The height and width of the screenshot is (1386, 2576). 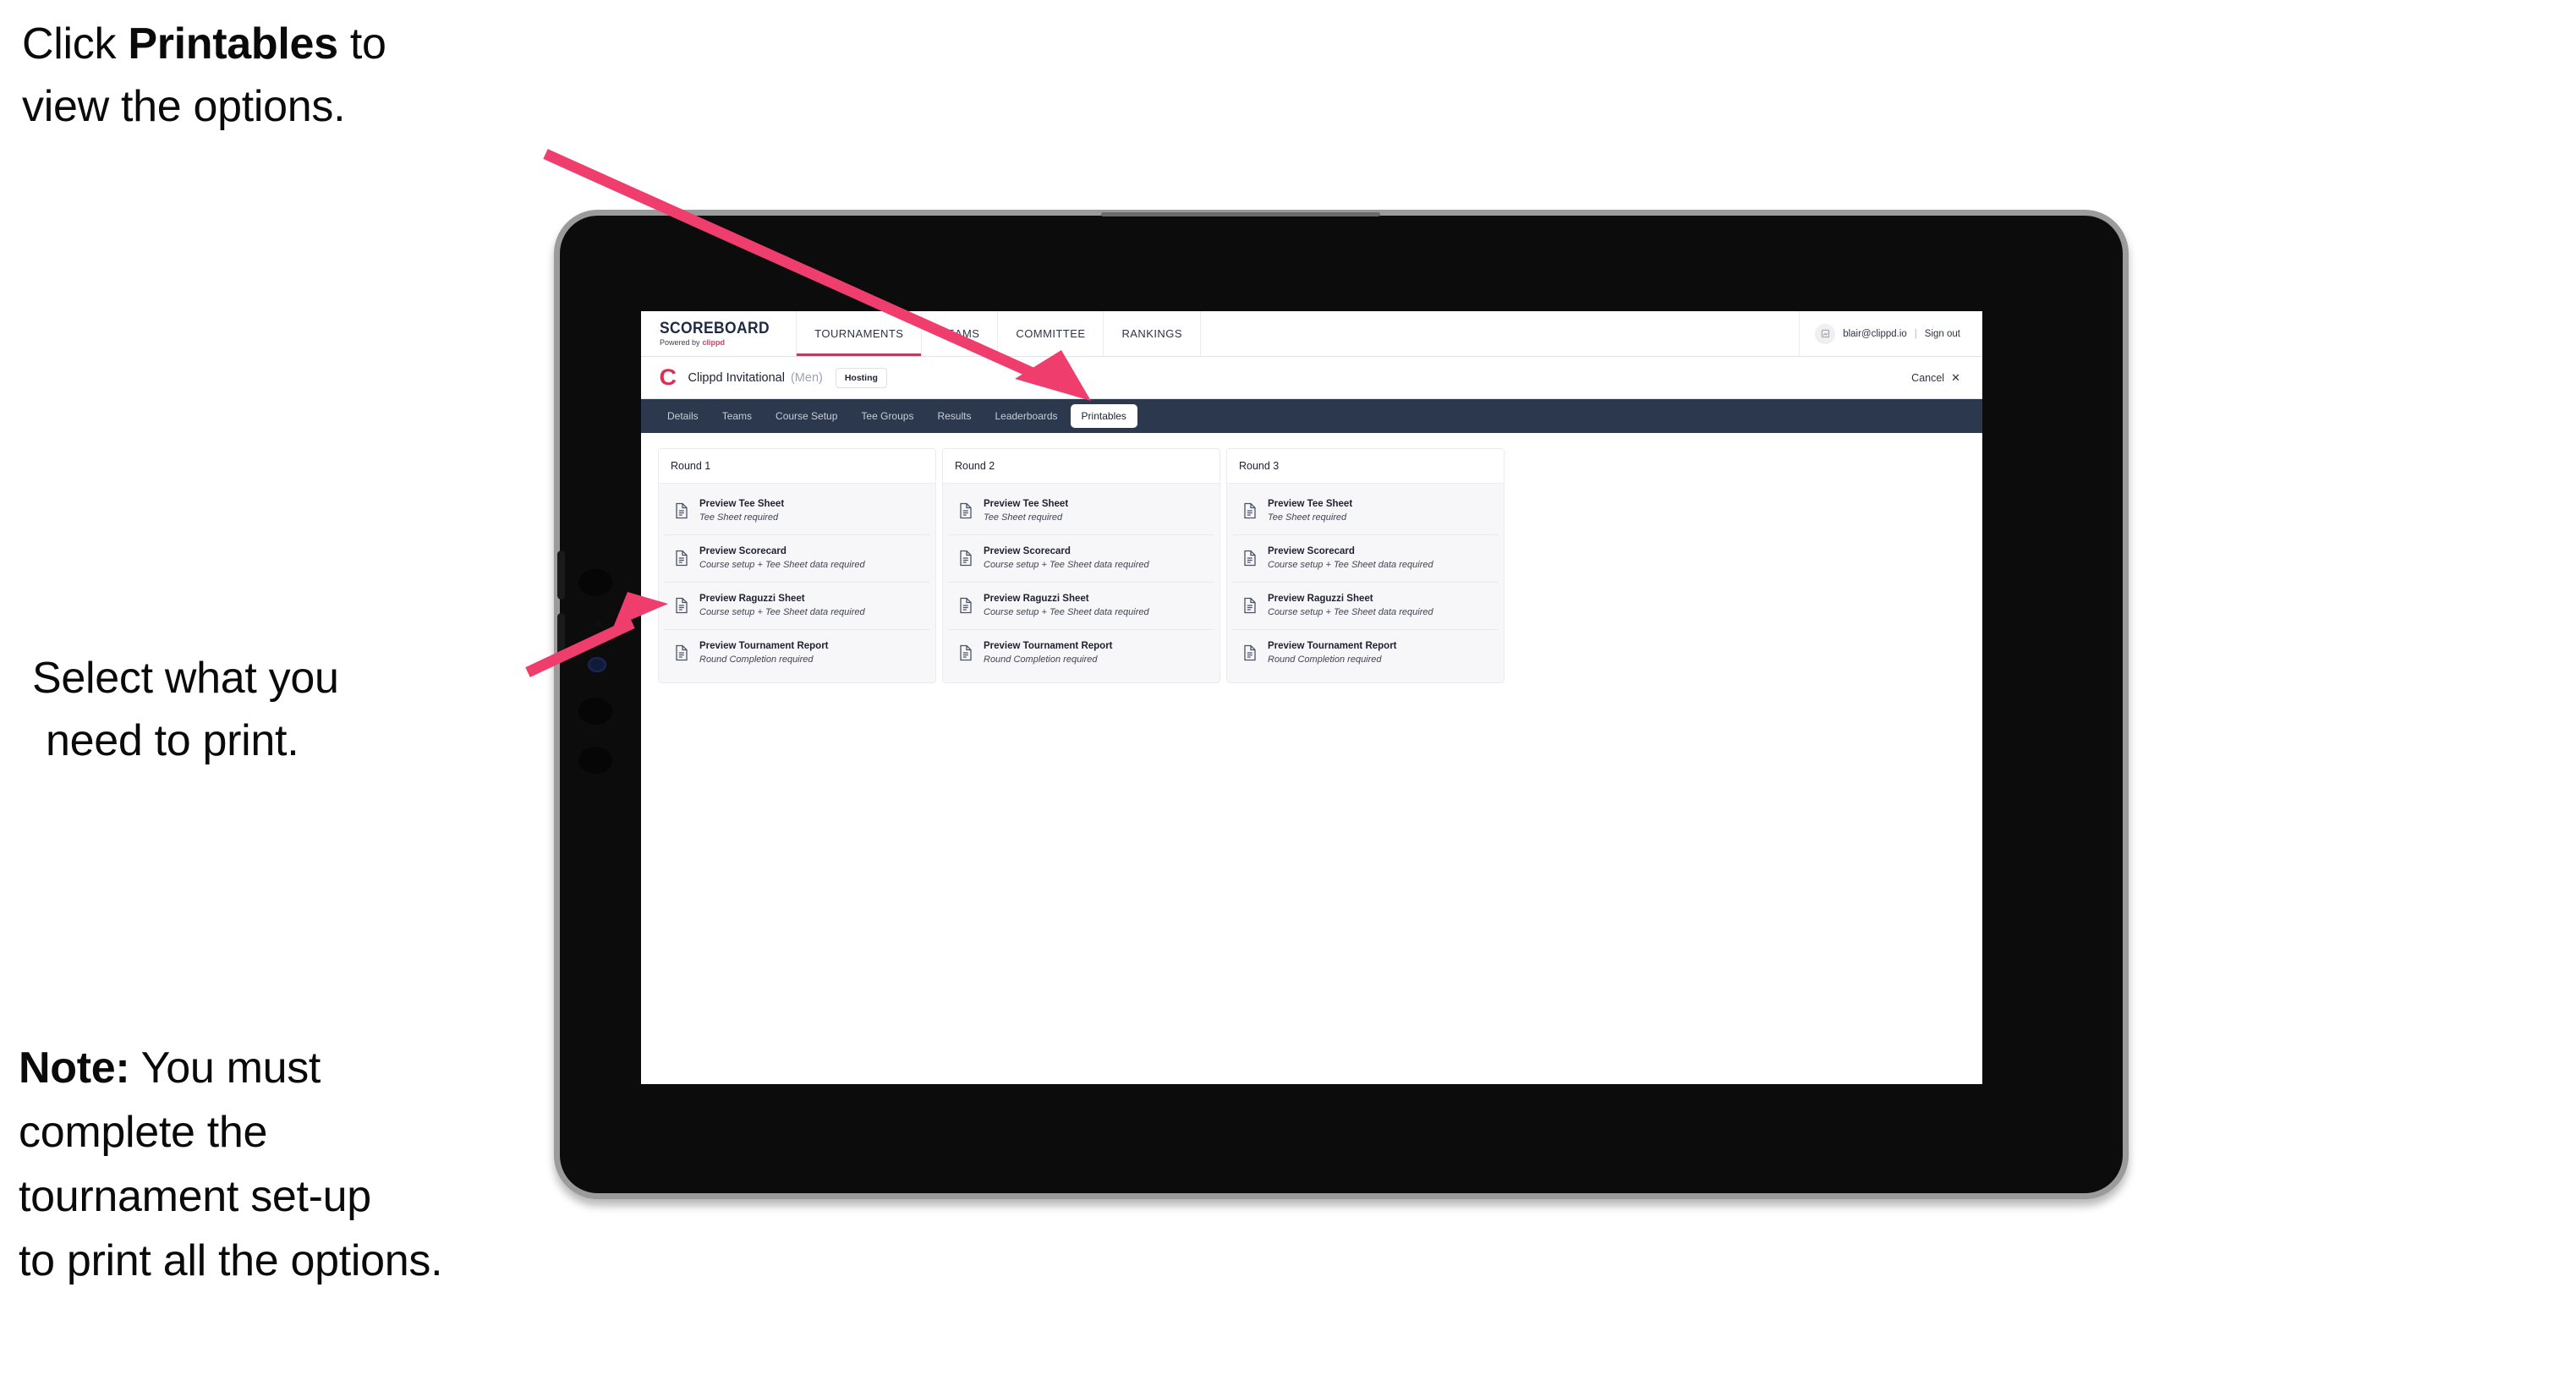 I want to click on tab-printables: Printables, so click(x=1103, y=416).